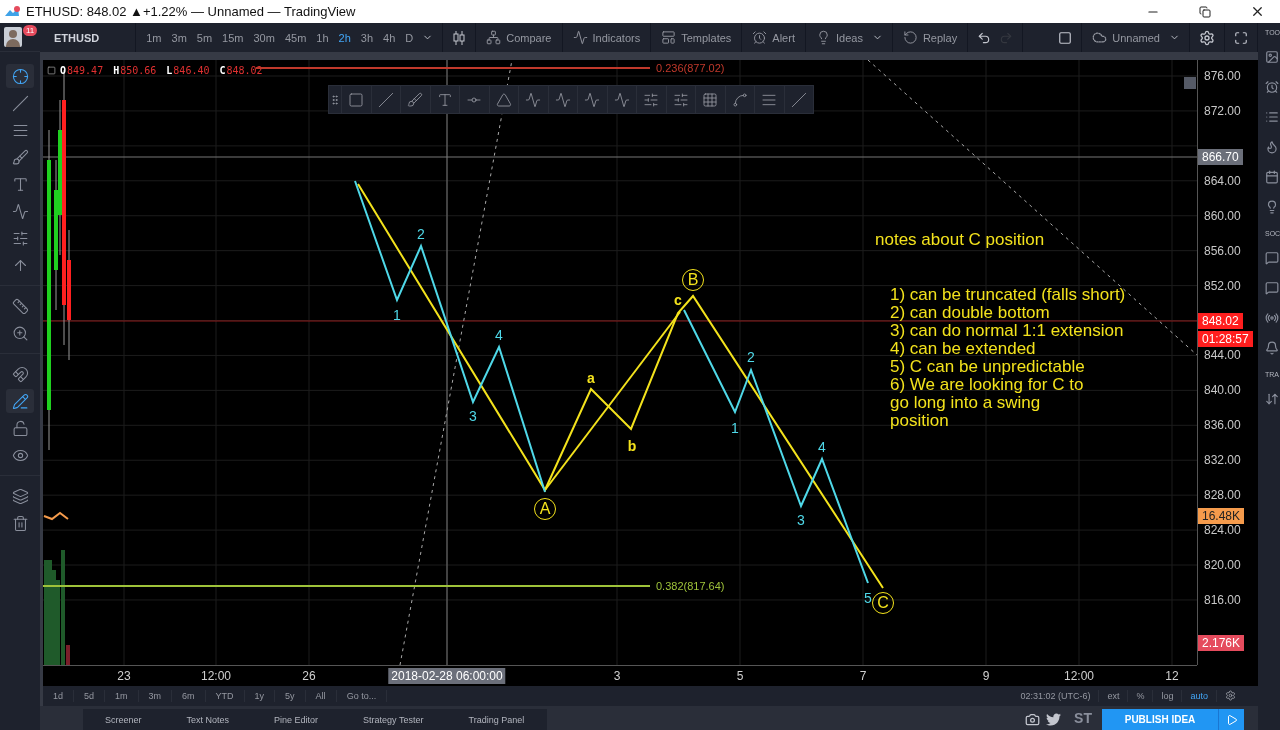 The image size is (1280, 730). I want to click on wave-label: 5, so click(868, 598).